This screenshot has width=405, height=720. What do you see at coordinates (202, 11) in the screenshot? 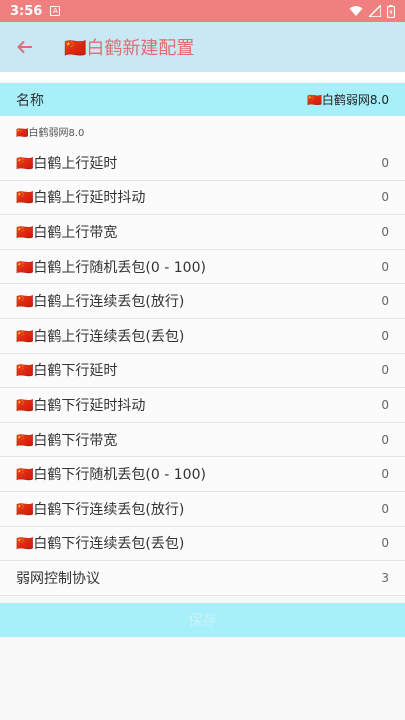
I see `status-bar: 3:56 A` at bounding box center [202, 11].